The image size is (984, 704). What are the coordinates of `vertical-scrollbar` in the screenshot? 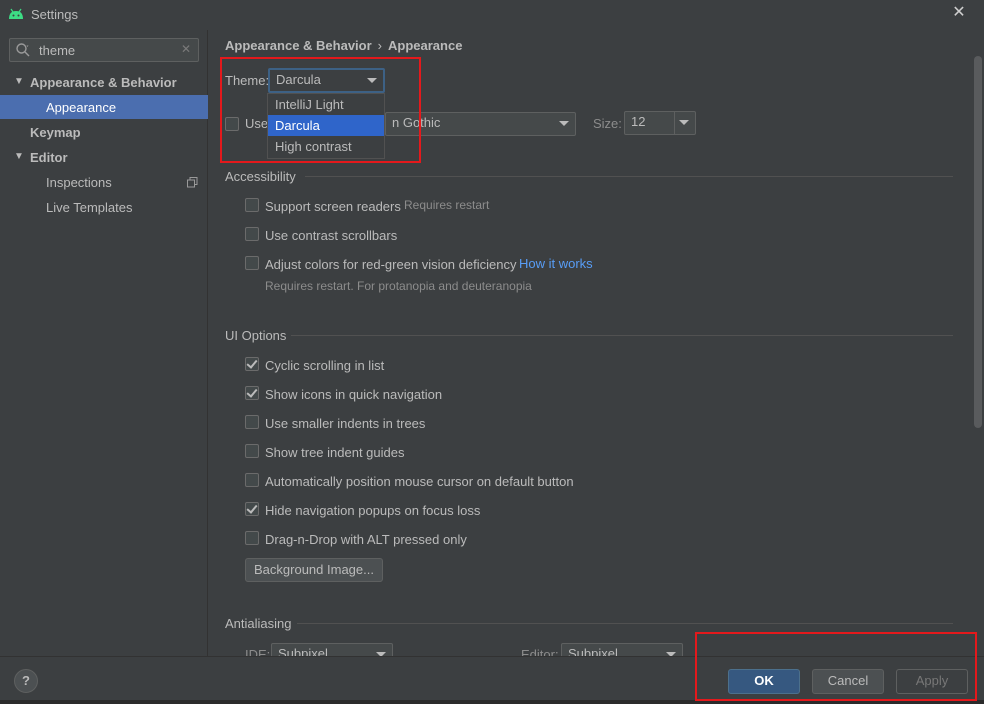 It's located at (978, 242).